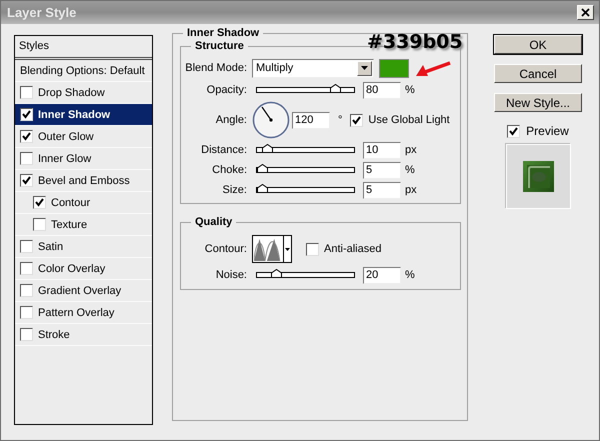  I want to click on style-list-item: Inner Glow, so click(83, 159).